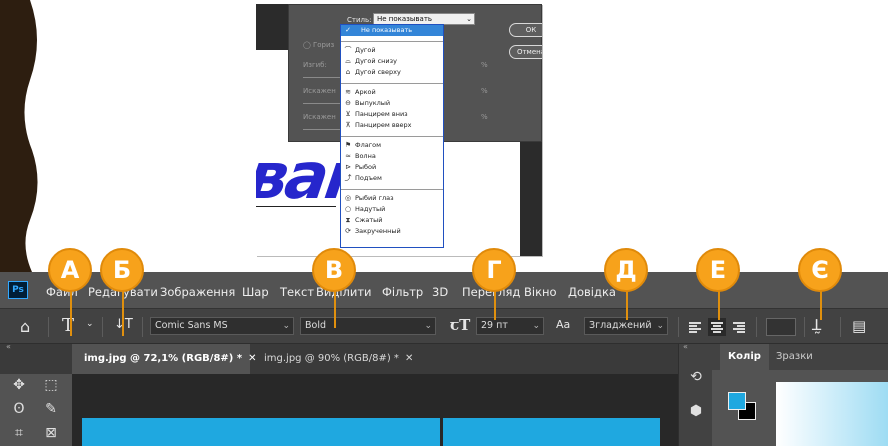  What do you see at coordinates (387, 30) in the screenshot?
I see `warp-style-option-label: Не показывать` at bounding box center [387, 30].